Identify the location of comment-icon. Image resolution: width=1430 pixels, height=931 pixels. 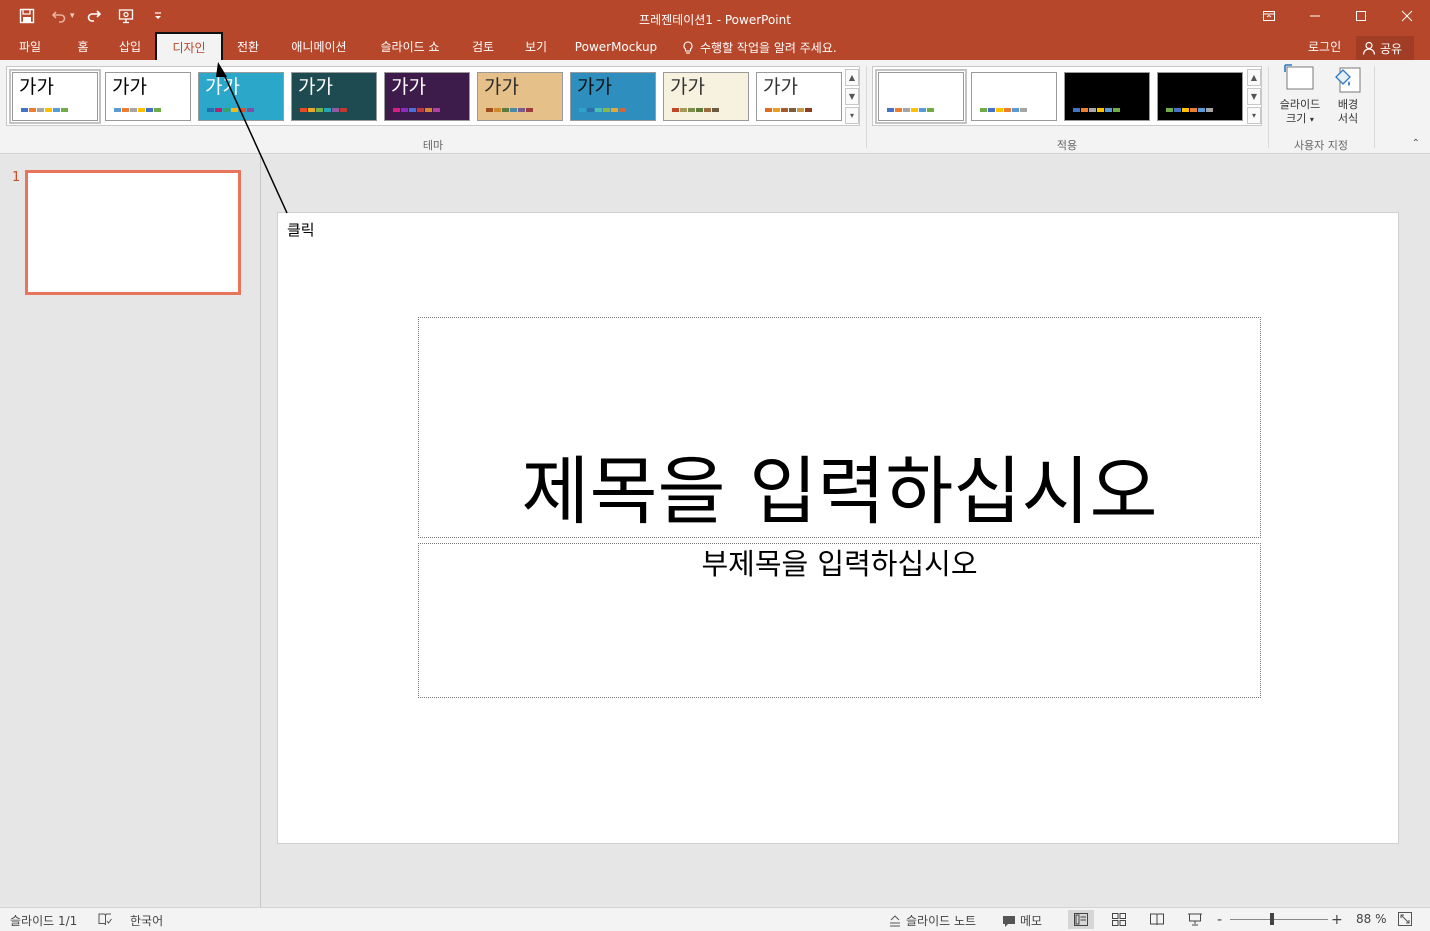
(1009, 921).